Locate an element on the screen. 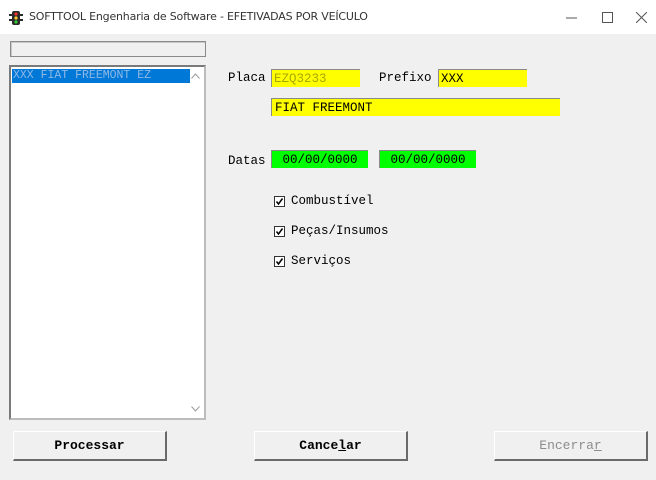  pecas-insumos-checkbox: Peças/Insumos is located at coordinates (331, 231).